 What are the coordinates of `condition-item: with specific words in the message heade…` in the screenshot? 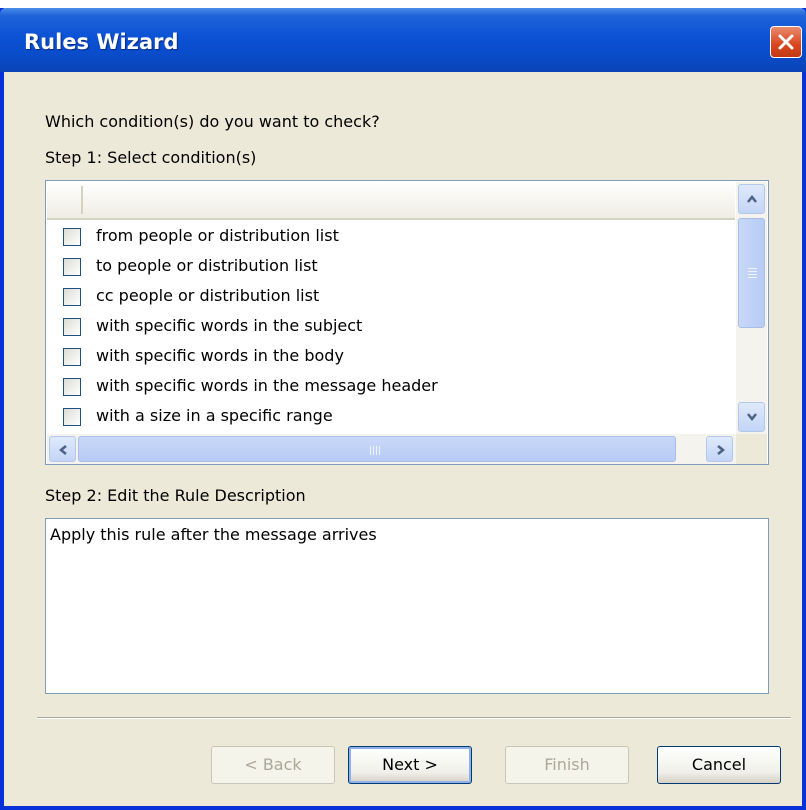 It's located at (391, 390).